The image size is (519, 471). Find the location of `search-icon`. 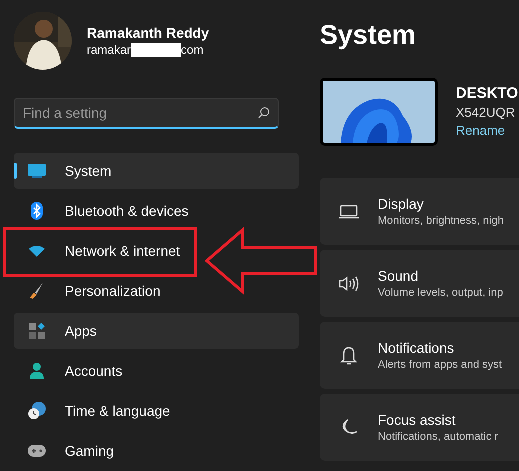

search-icon is located at coordinates (264, 113).